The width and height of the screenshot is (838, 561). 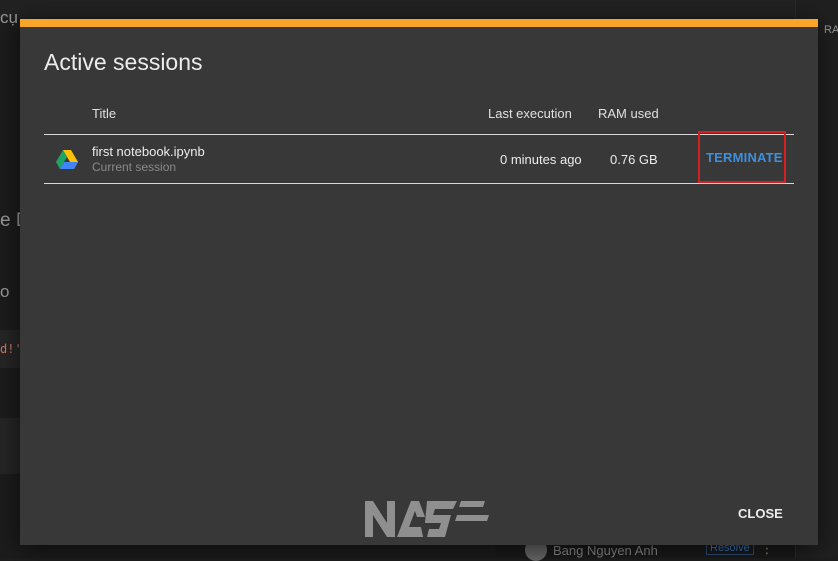 What do you see at coordinates (742, 157) in the screenshot?
I see `terminate-button: TERMINATE` at bounding box center [742, 157].